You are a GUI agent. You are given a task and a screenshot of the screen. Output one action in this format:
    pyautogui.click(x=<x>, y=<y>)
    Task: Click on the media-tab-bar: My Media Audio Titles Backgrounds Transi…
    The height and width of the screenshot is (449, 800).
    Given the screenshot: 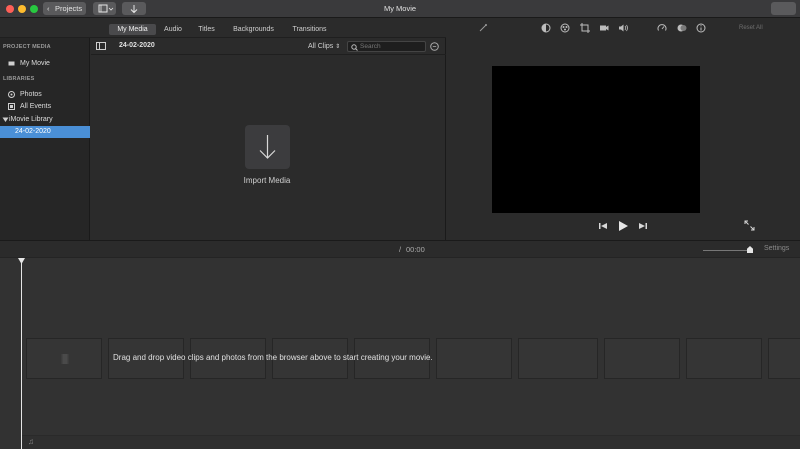 What is the action you would take?
    pyautogui.click(x=223, y=28)
    